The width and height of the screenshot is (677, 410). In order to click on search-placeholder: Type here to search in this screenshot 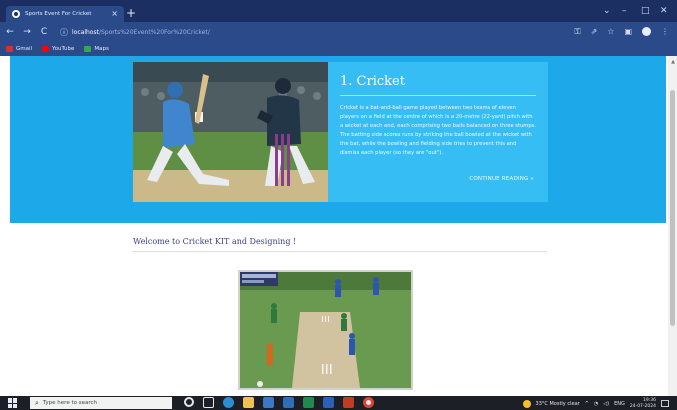, I will do `click(69, 403)`.